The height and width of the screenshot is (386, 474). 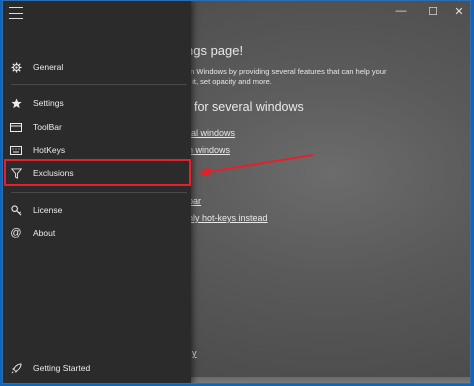 I want to click on minimize-button: —, so click(x=401, y=11).